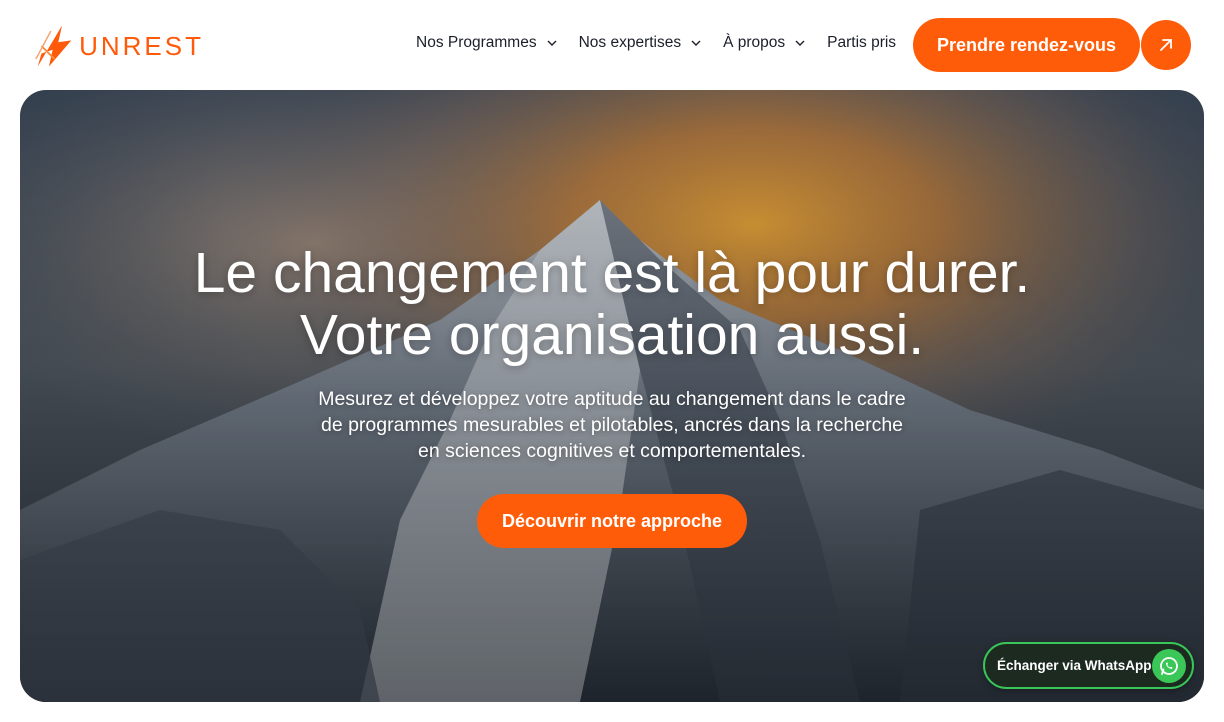 This screenshot has width=1224, height=722. I want to click on hero-title-line1: Le changement est là pour durer., so click(612, 273).